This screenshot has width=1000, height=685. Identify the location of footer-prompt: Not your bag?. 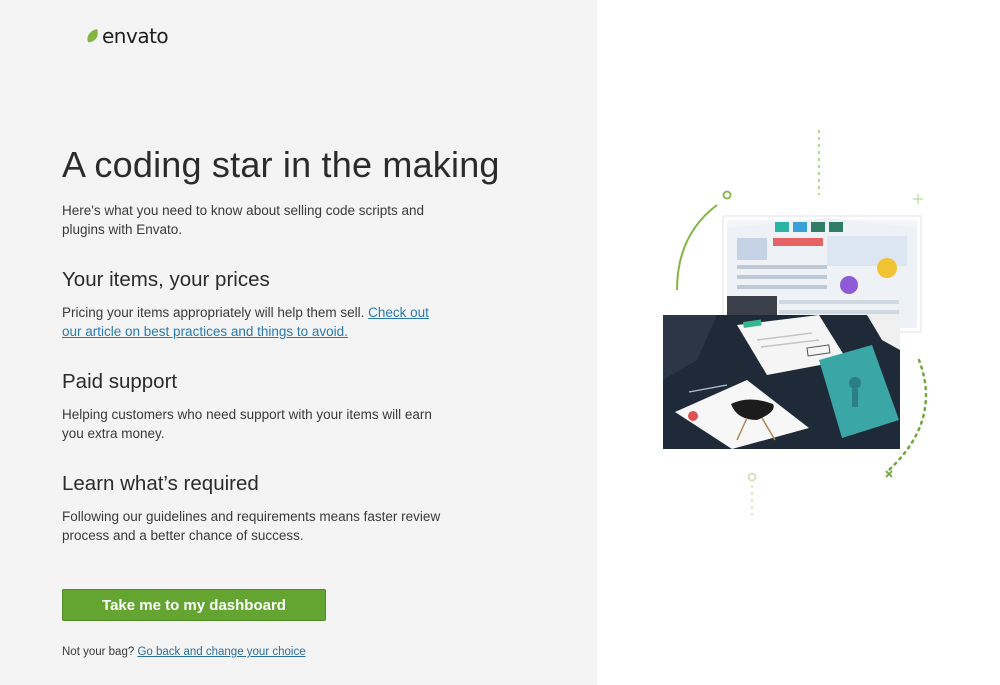
(98, 652).